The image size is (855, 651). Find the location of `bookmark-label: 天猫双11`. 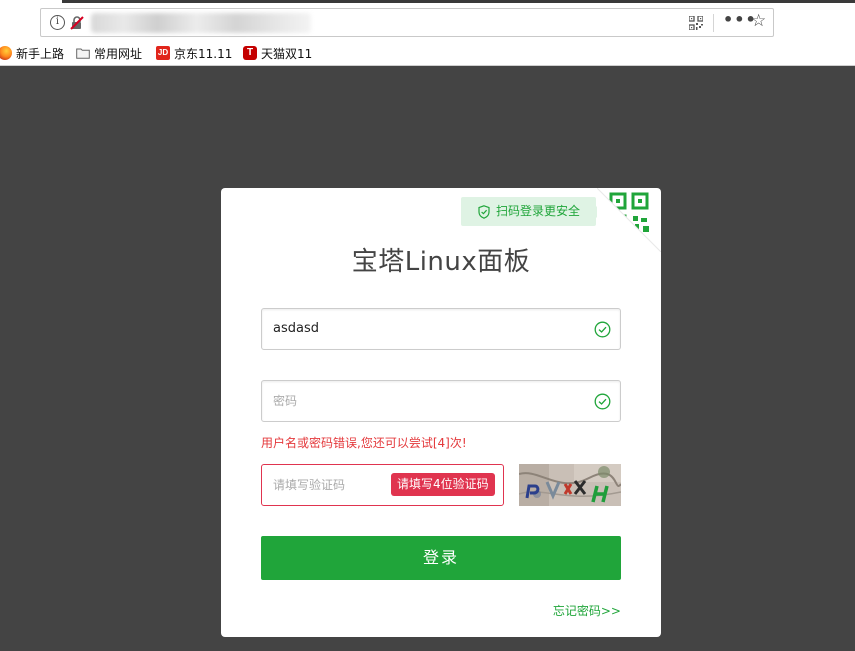

bookmark-label: 天猫双11 is located at coordinates (287, 53).